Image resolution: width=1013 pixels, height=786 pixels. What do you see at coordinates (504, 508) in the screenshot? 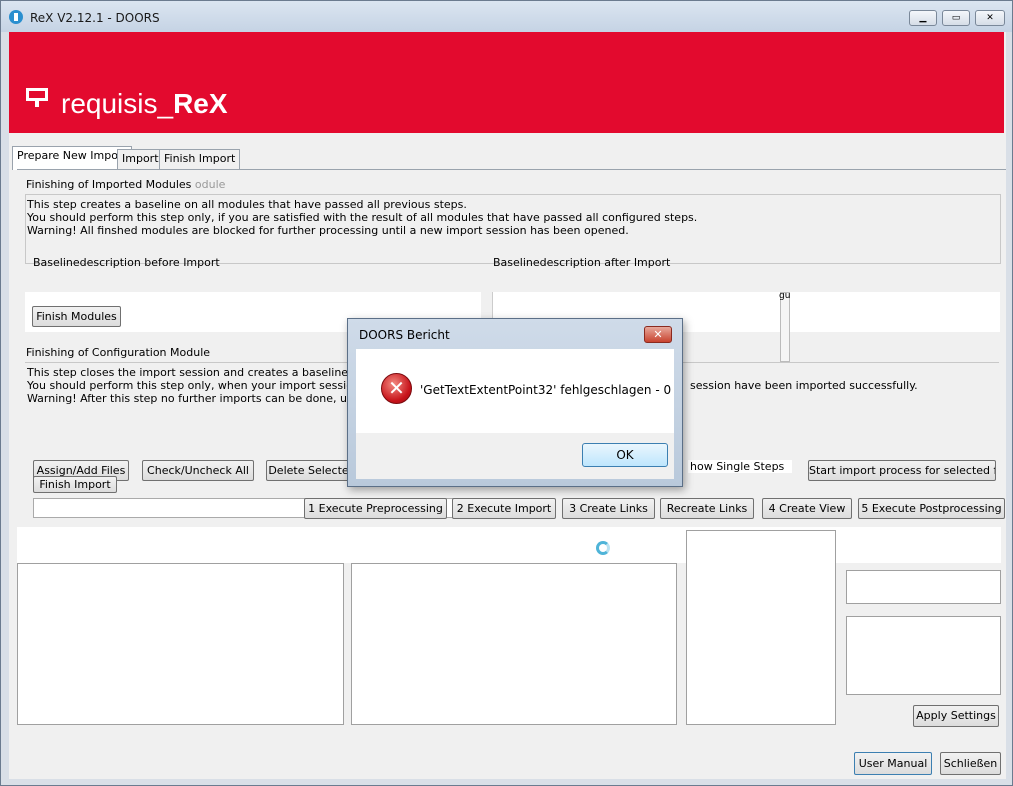
I see `execute-import-button: 2 Execute Import` at bounding box center [504, 508].